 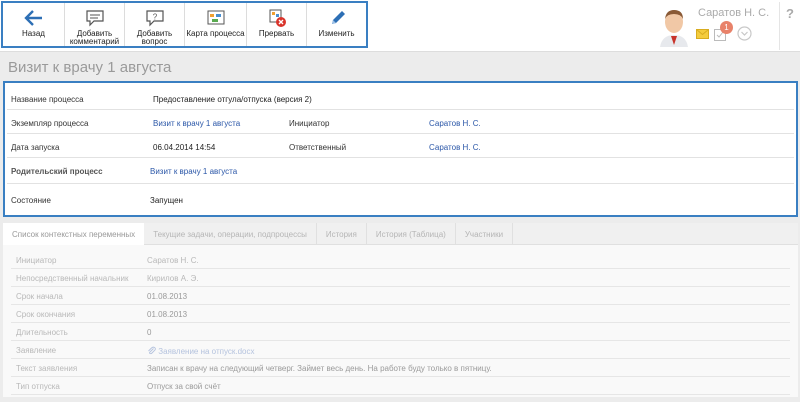 What do you see at coordinates (33, 18) in the screenshot?
I see `arrow-left-icon` at bounding box center [33, 18].